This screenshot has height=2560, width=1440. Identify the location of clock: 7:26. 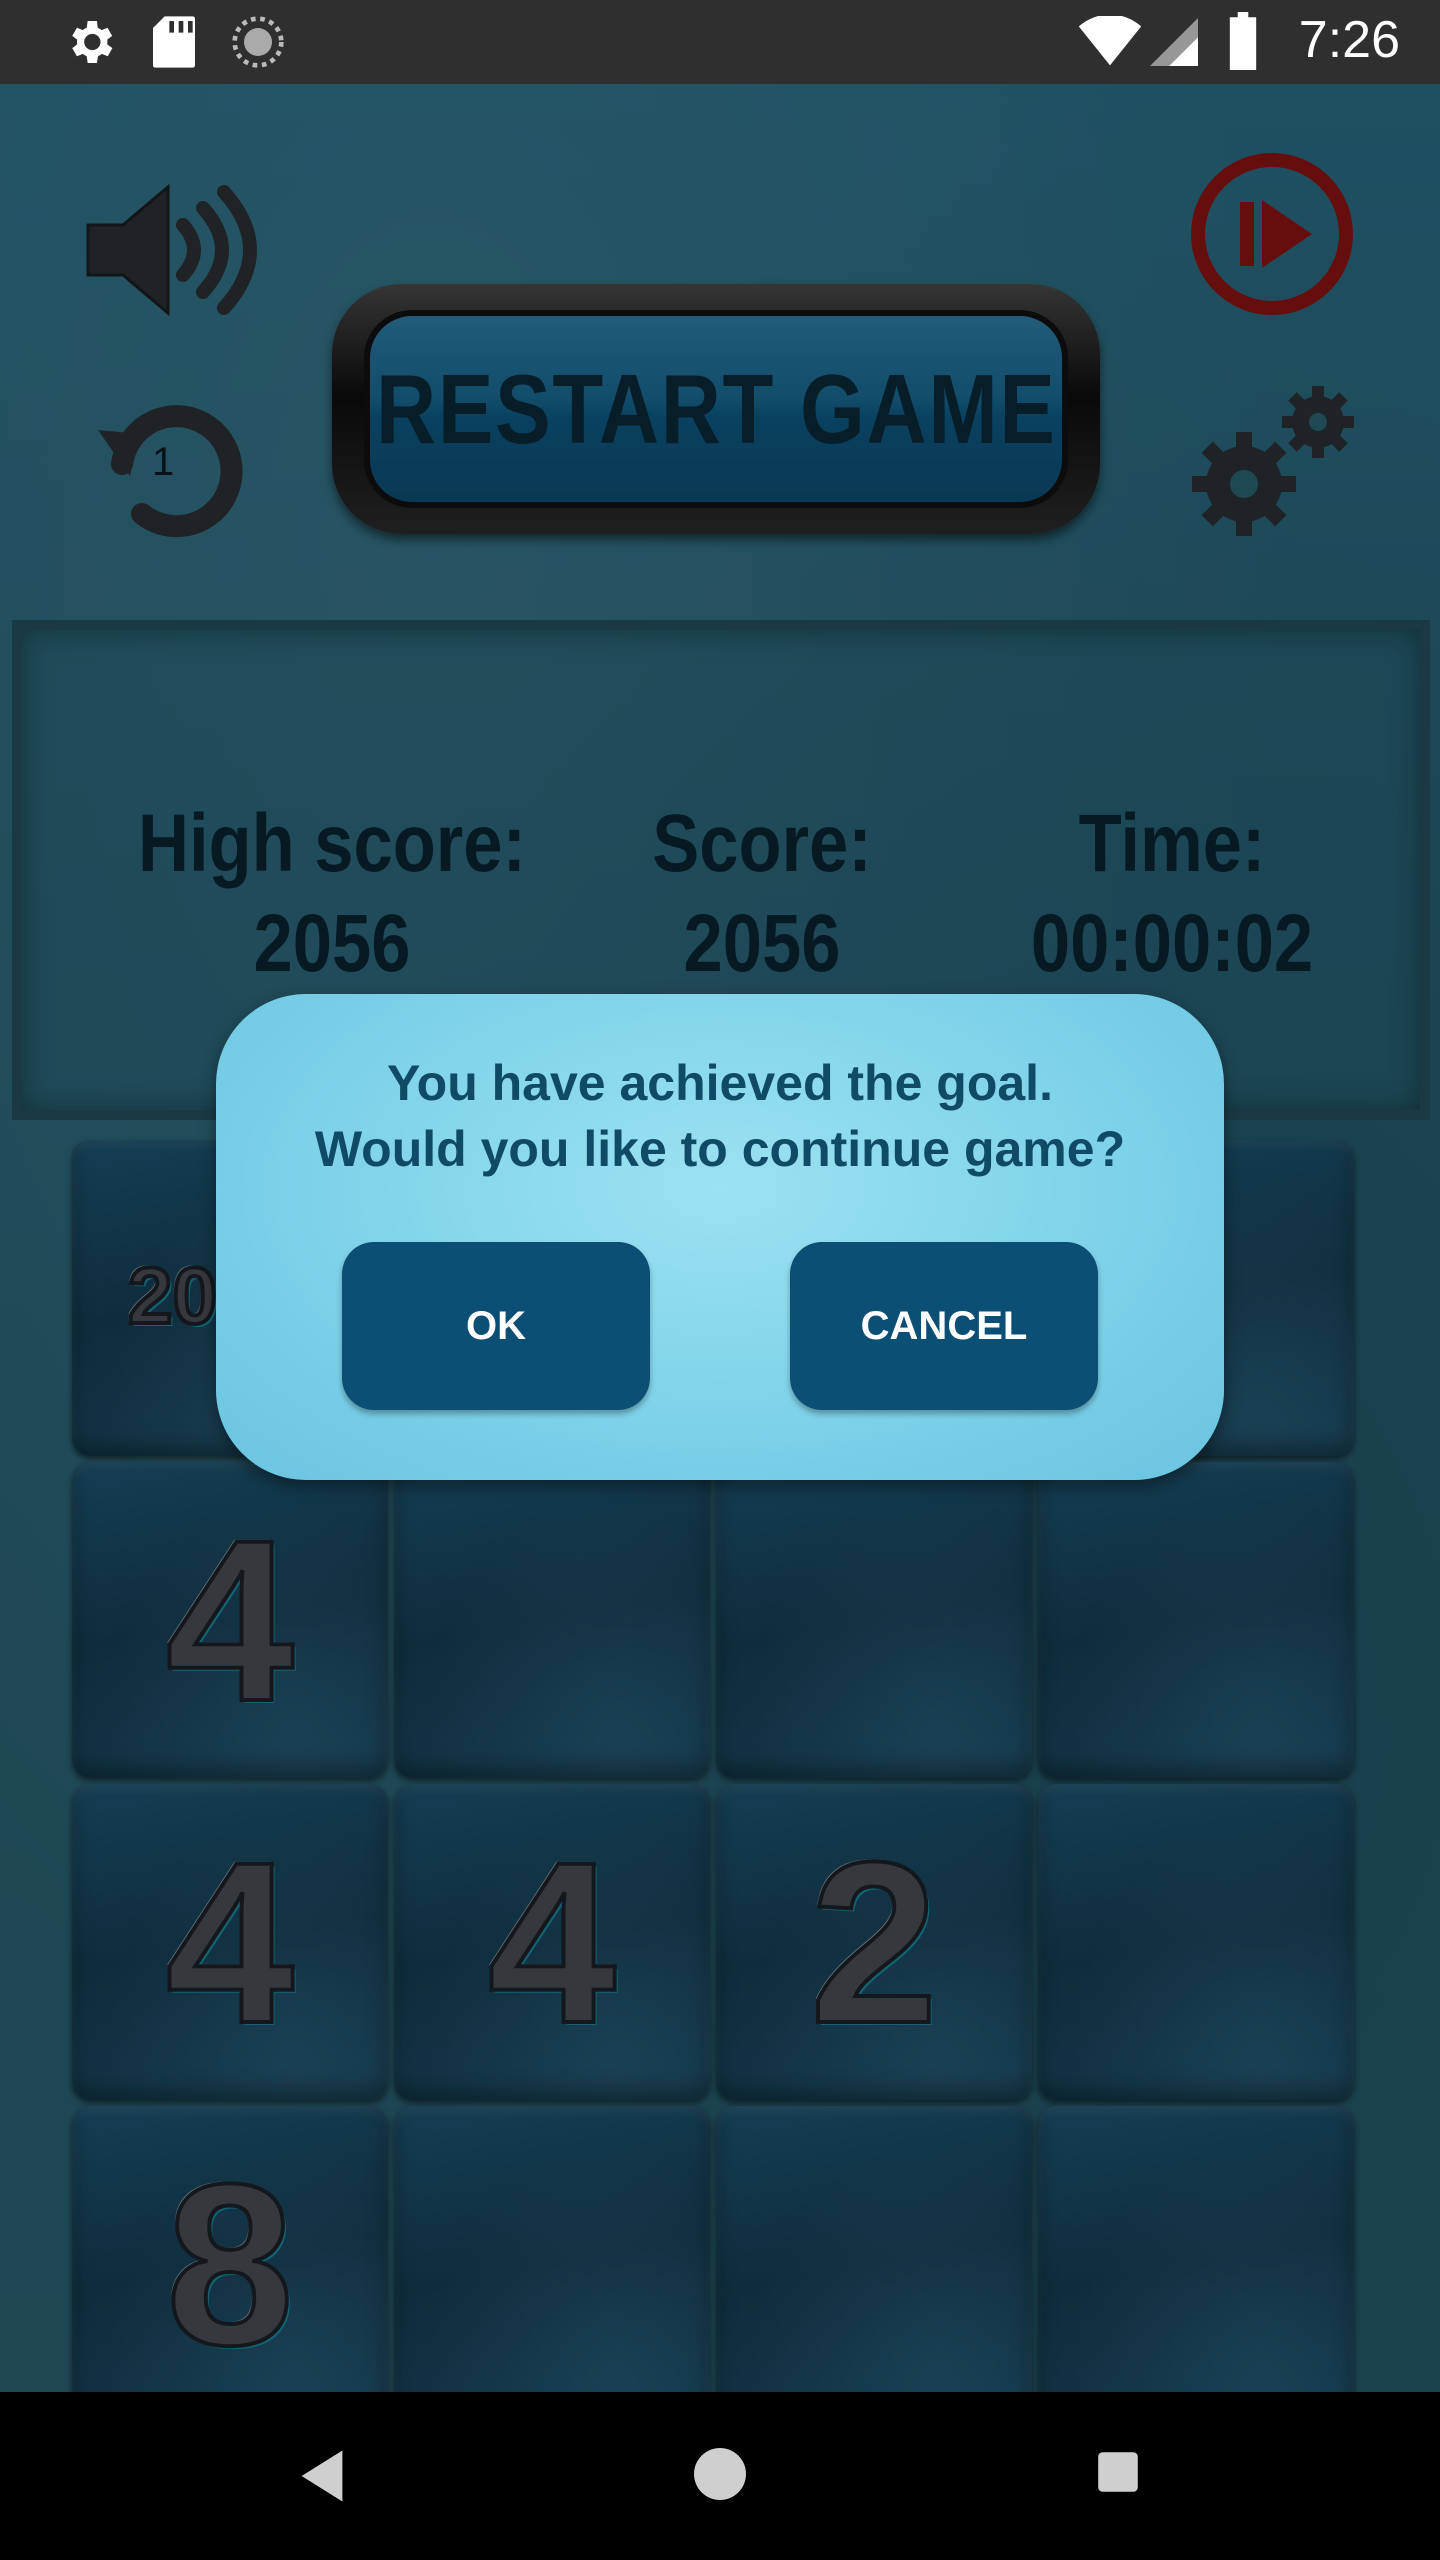
(1349, 40).